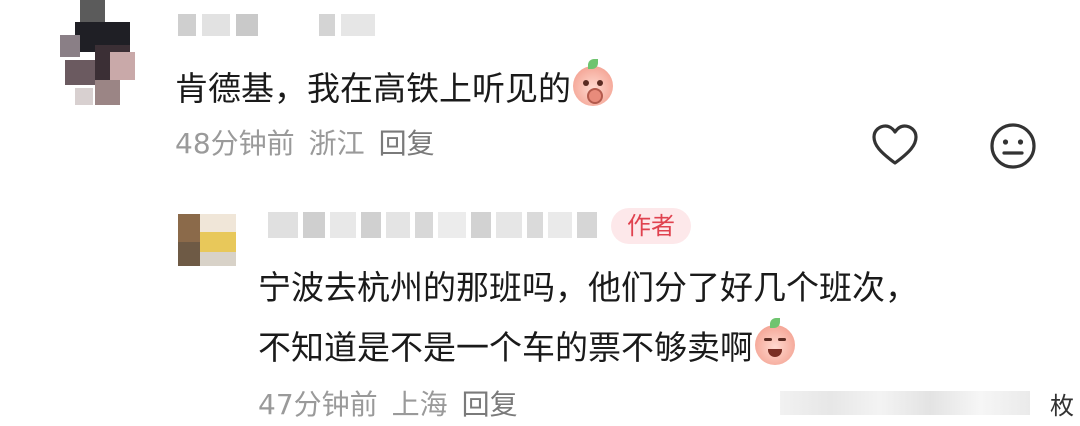 The height and width of the screenshot is (426, 1080). Describe the element at coordinates (419, 404) in the screenshot. I see `reply-location: 上海` at that location.